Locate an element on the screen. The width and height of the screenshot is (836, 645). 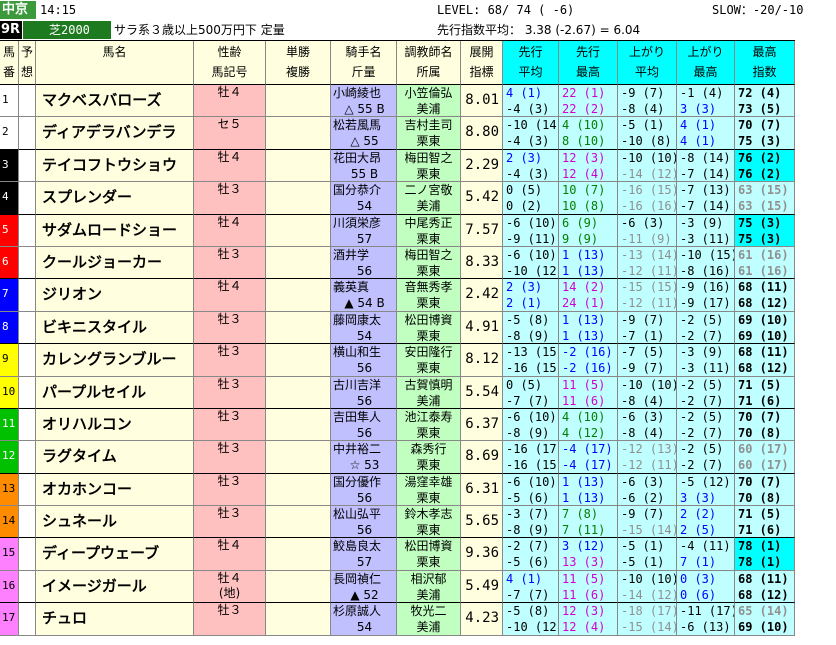
last-average-2: -12 (11) is located at coordinates (649, 303).